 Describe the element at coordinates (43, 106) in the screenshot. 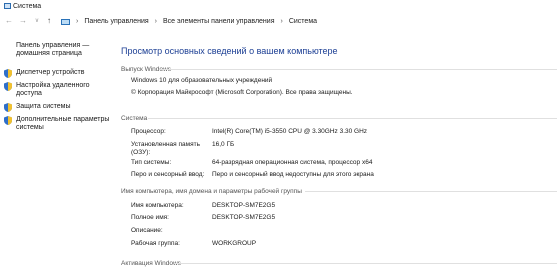

I see `sidebar-item-label: Защита системы` at that location.